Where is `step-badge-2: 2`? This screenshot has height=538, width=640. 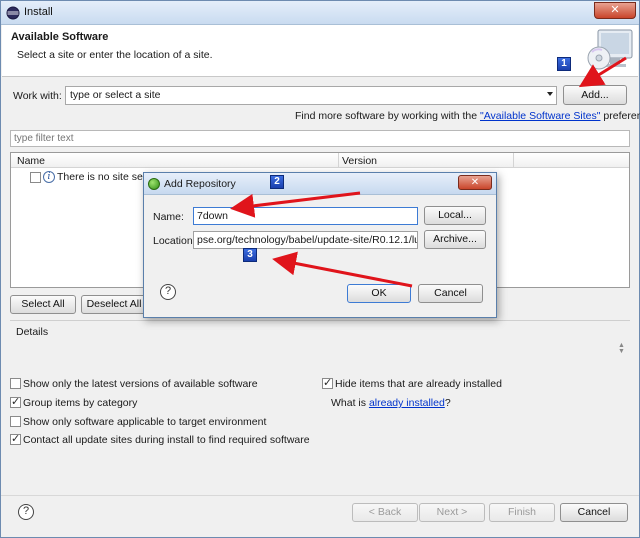
step-badge-2: 2 is located at coordinates (277, 182).